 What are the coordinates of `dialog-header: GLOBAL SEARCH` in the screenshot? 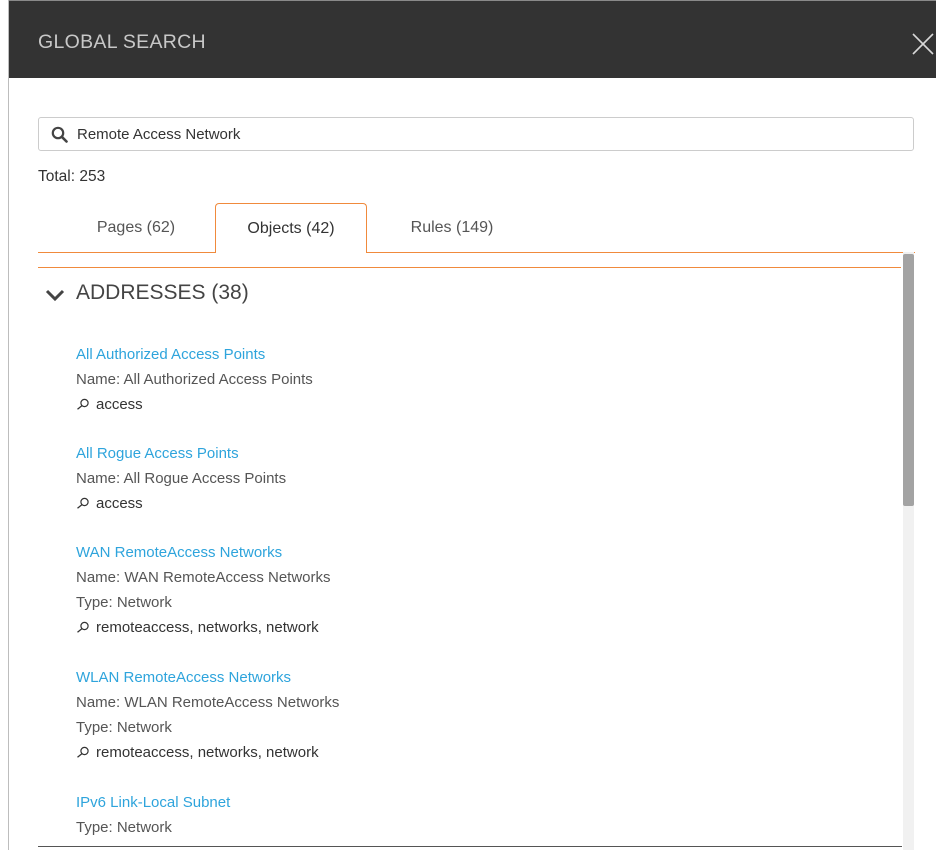 It's located at (472, 39).